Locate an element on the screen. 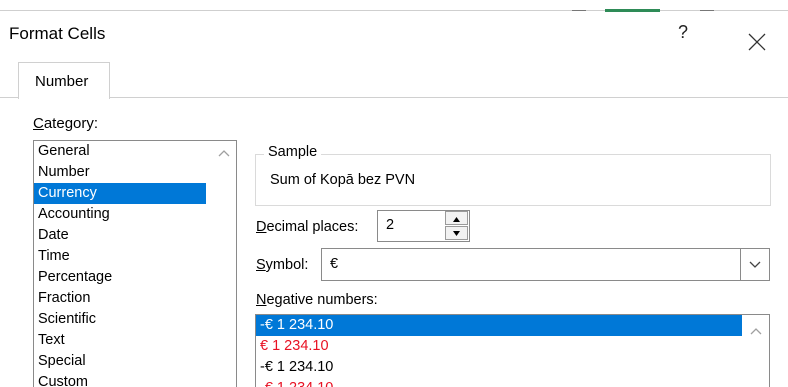 This screenshot has width=788, height=387. category-item: Time is located at coordinates (120, 256).